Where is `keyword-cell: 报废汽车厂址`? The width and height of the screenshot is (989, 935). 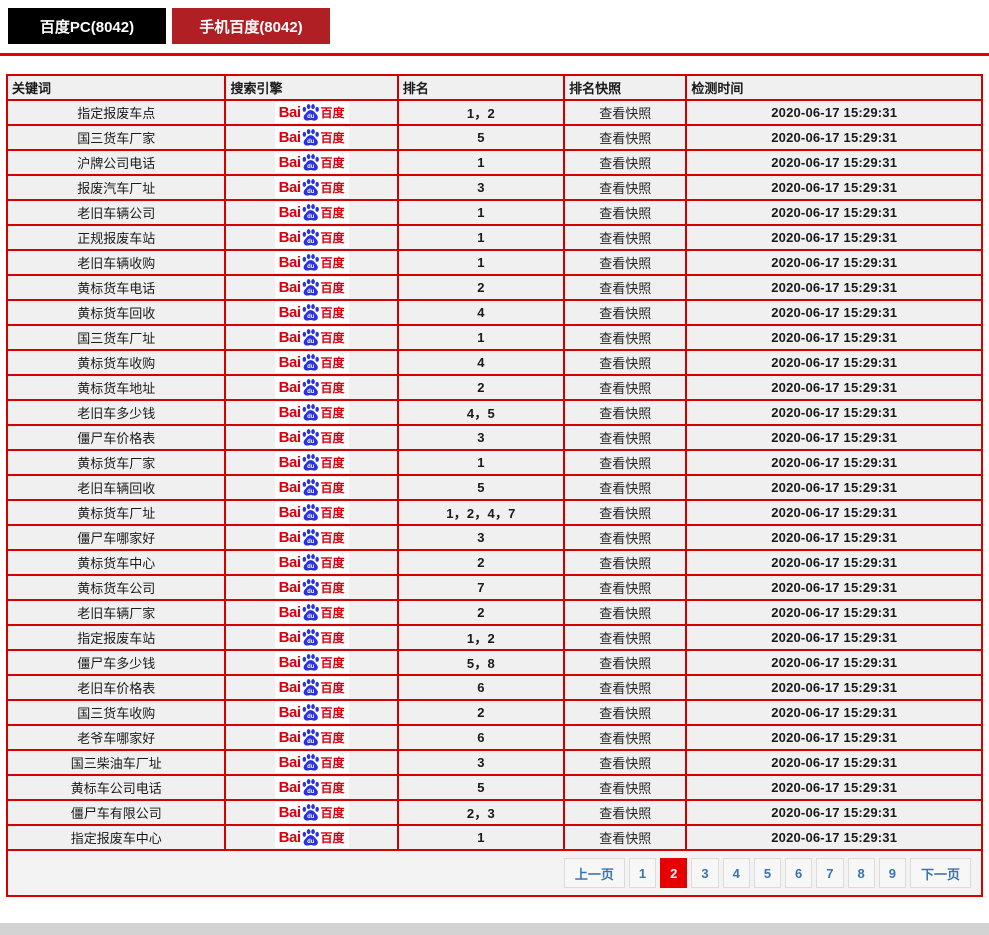 keyword-cell: 报废汽车厂址 is located at coordinates (116, 187).